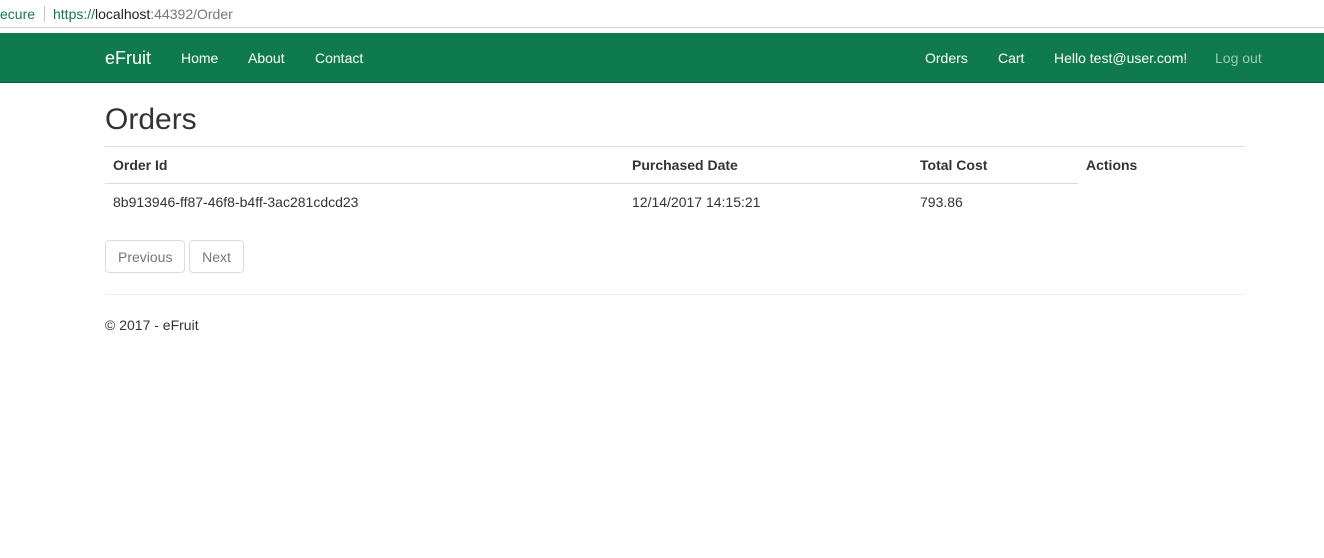 The width and height of the screenshot is (1324, 558). What do you see at coordinates (236, 201) in the screenshot?
I see `cell-order-id: 8b913946-ff87-46f8-b4ff-3ac281cdcd23` at bounding box center [236, 201].